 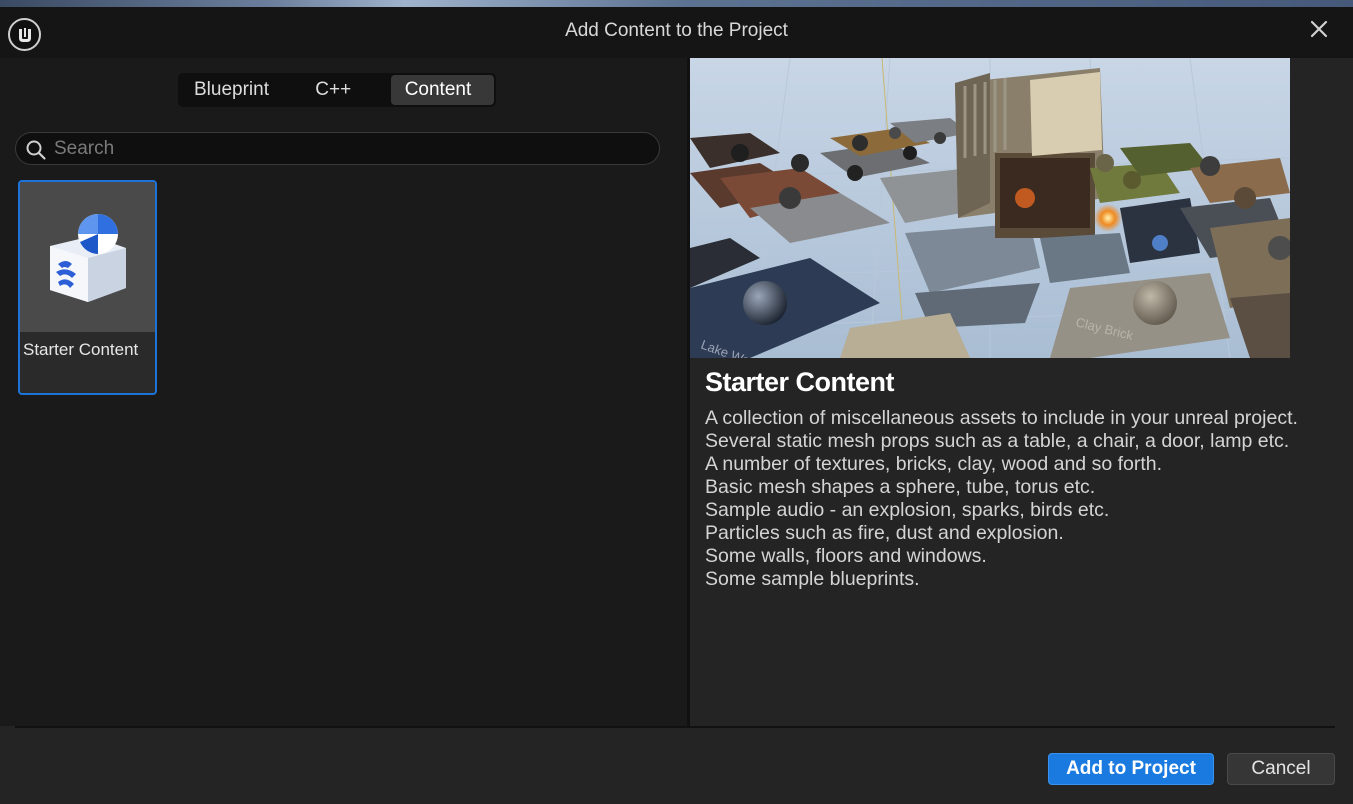 I want to click on dialog-title: Add Content to the Project, so click(x=676, y=30).